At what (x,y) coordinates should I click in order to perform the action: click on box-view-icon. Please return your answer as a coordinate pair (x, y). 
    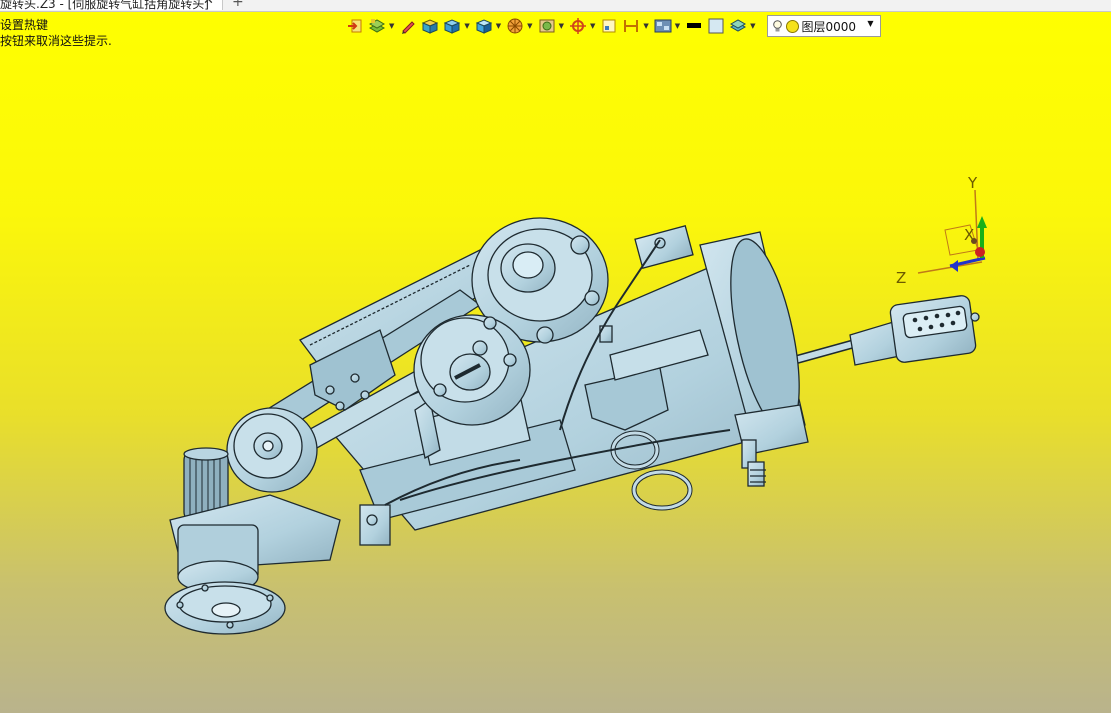
    Looking at the image, I should click on (484, 26).